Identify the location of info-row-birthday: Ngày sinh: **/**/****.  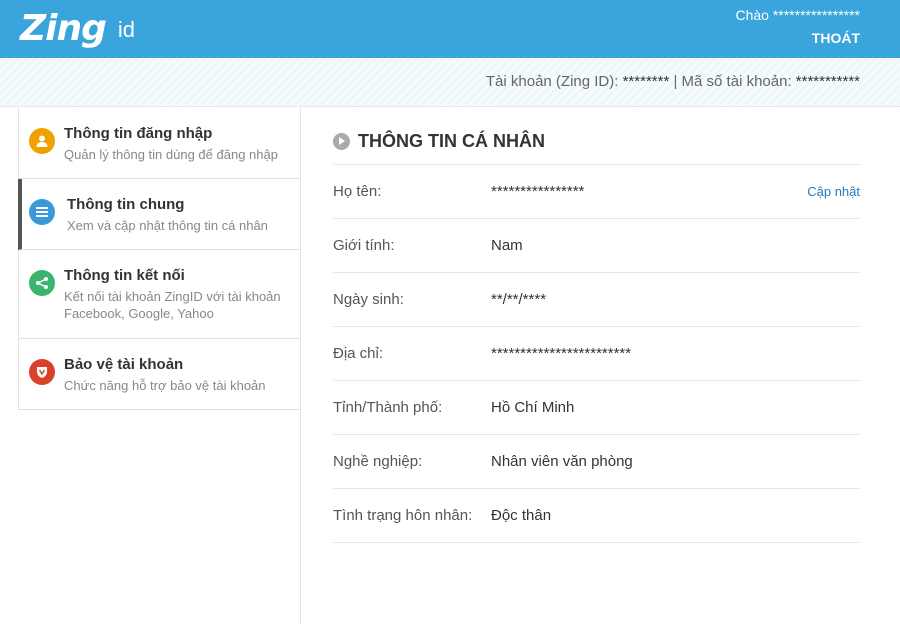
(596, 300).